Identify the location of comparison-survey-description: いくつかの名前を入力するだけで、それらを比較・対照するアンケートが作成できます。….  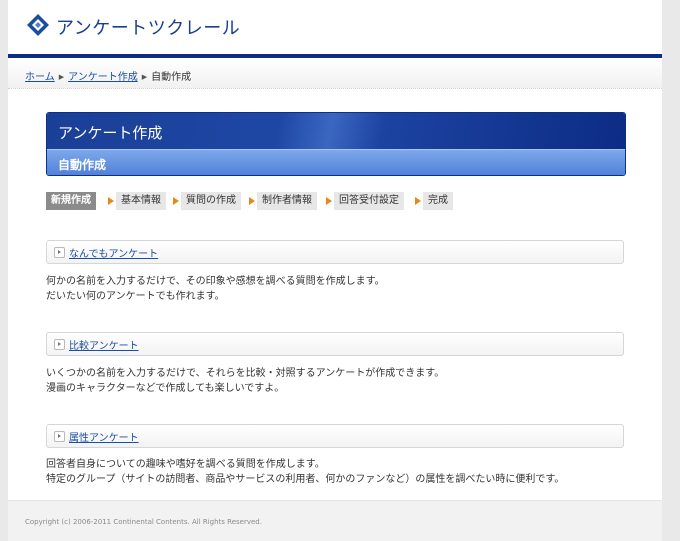
(341, 381).